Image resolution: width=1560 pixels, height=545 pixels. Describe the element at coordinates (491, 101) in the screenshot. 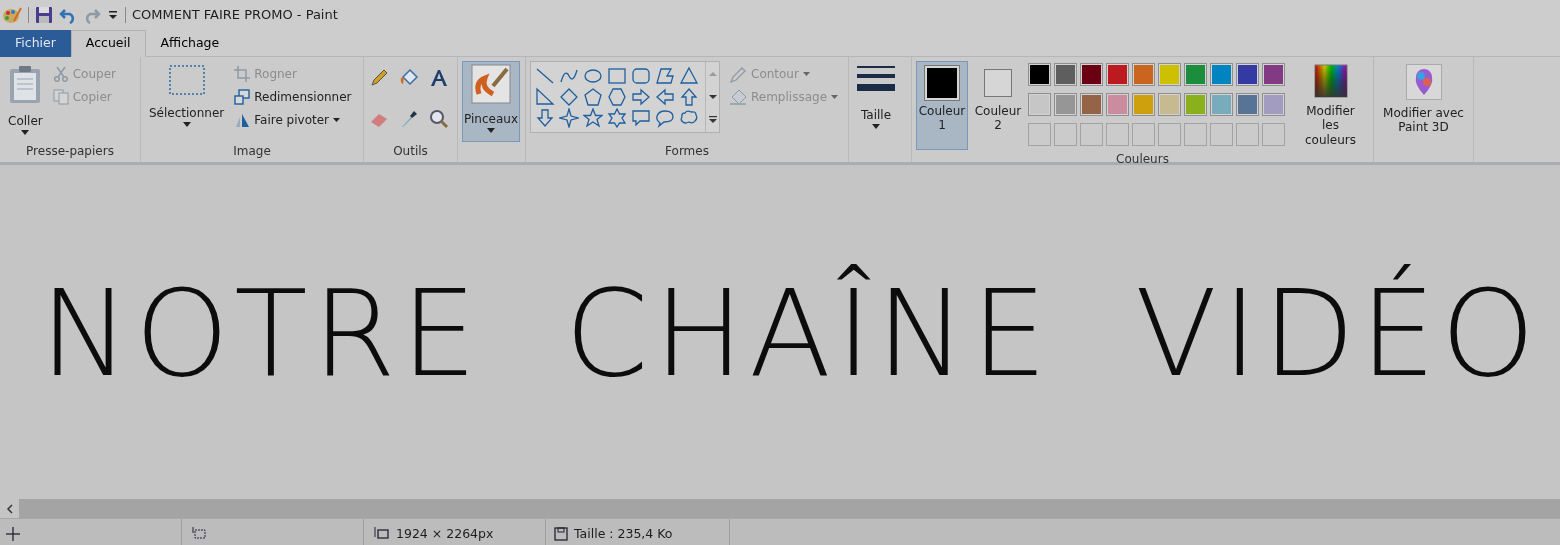

I see `brushes-button: Pinceaux` at that location.